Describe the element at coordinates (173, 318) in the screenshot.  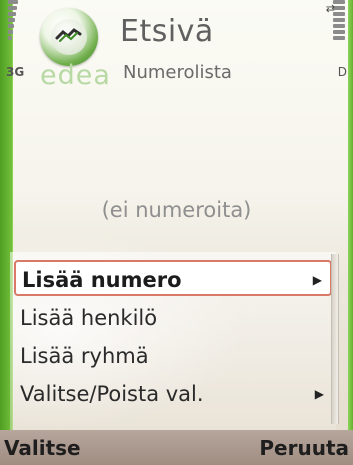
I see `menu-item-add-person: Lisää henkilö` at that location.